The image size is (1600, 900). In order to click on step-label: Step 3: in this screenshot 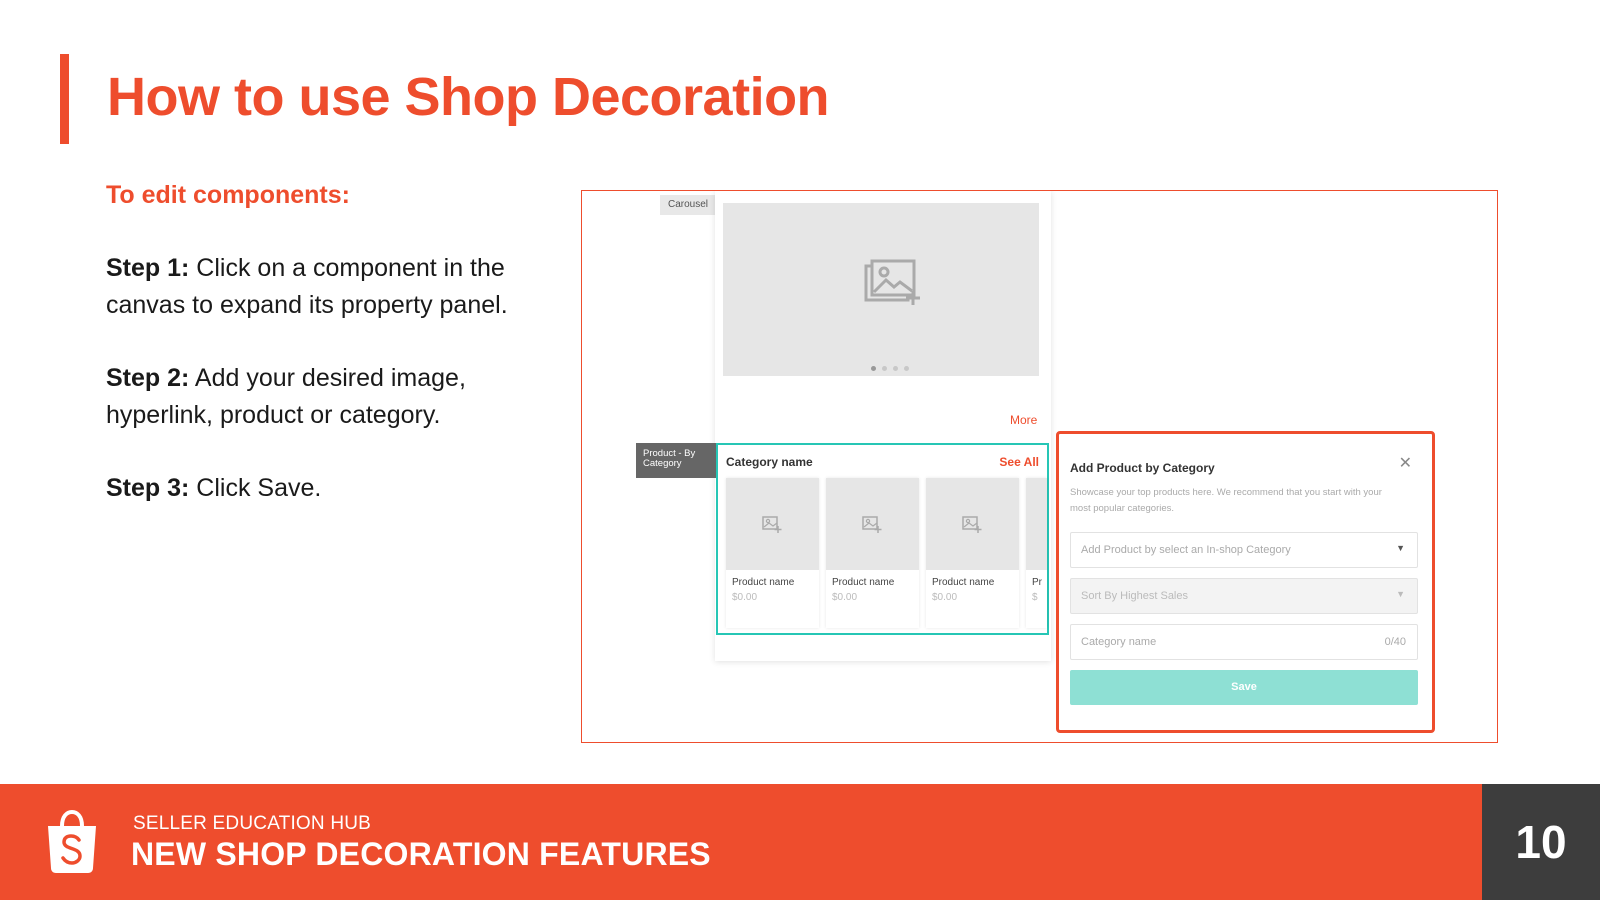, I will do `click(148, 488)`.